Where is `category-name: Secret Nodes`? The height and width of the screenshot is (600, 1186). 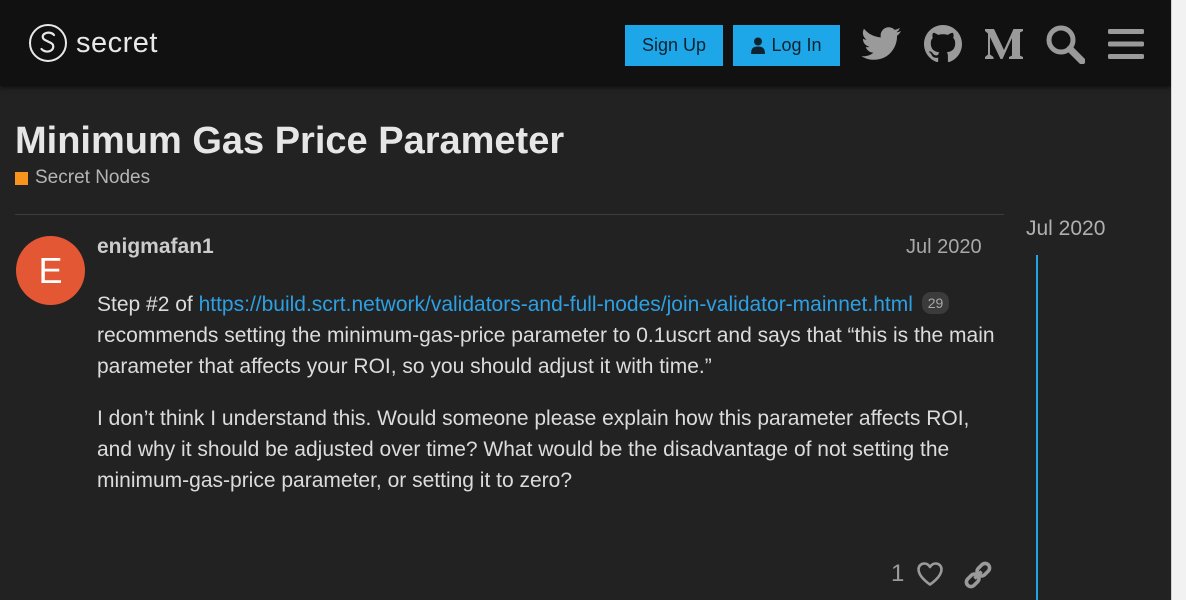
category-name: Secret Nodes is located at coordinates (93, 177).